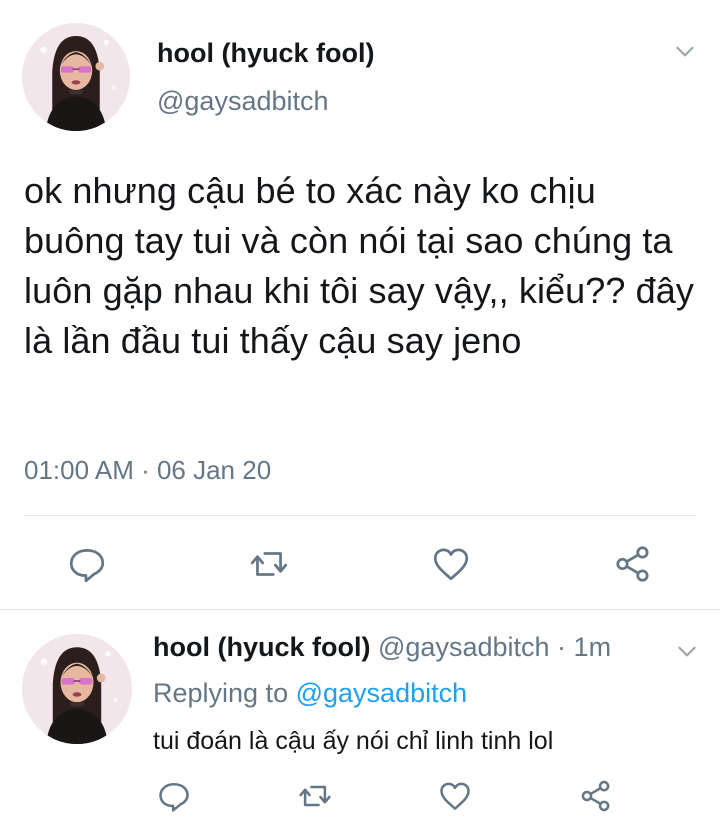 This screenshot has width=720, height=839. Describe the element at coordinates (353, 741) in the screenshot. I see `tweet-text: tui đoán là cậu ấy nói chỉ linh tinh lol` at that location.